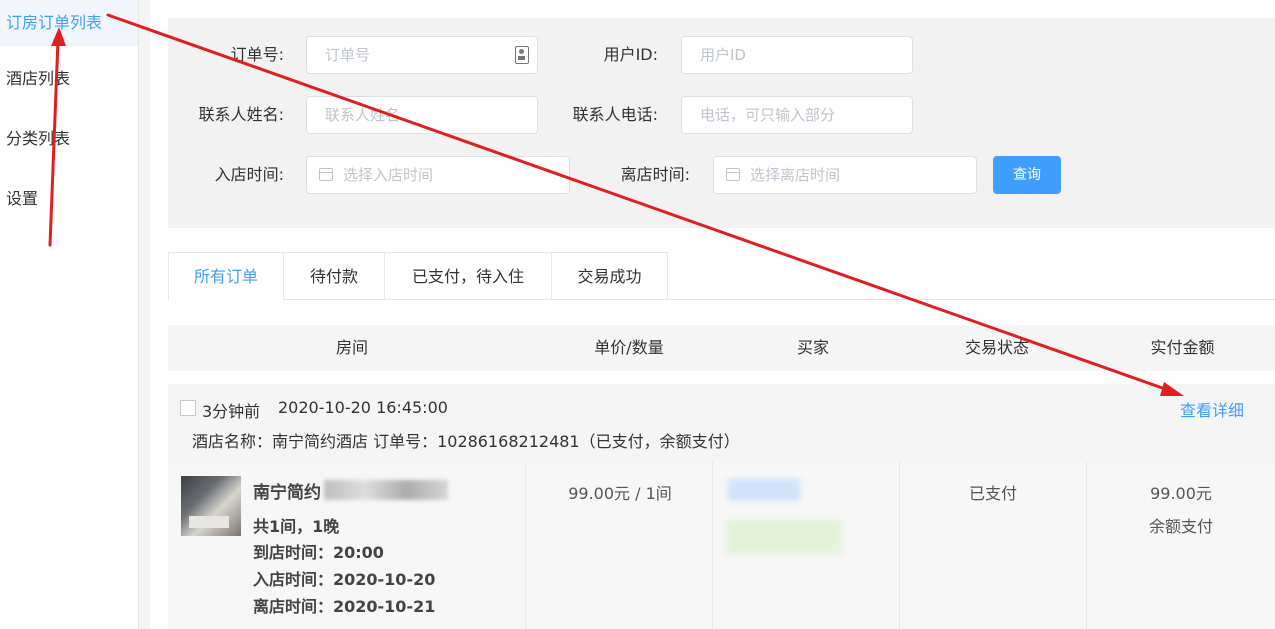 The height and width of the screenshot is (629, 1275). I want to click on paid-amount: 99.00元, so click(1181, 493).